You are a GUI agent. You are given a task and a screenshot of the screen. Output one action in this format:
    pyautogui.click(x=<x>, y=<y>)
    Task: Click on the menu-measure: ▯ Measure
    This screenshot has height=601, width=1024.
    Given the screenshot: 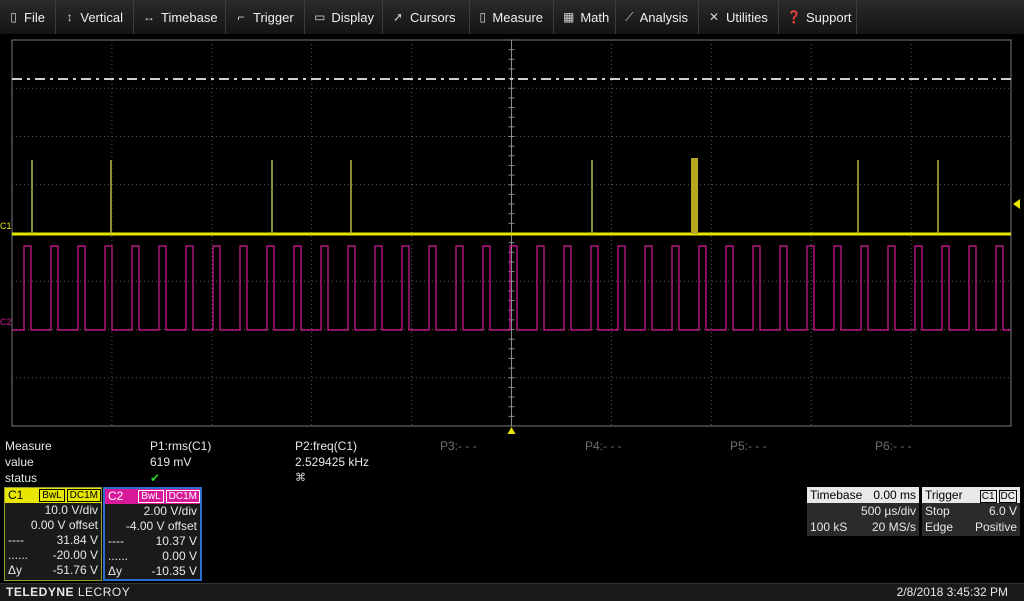 What is the action you would take?
    pyautogui.click(x=512, y=17)
    